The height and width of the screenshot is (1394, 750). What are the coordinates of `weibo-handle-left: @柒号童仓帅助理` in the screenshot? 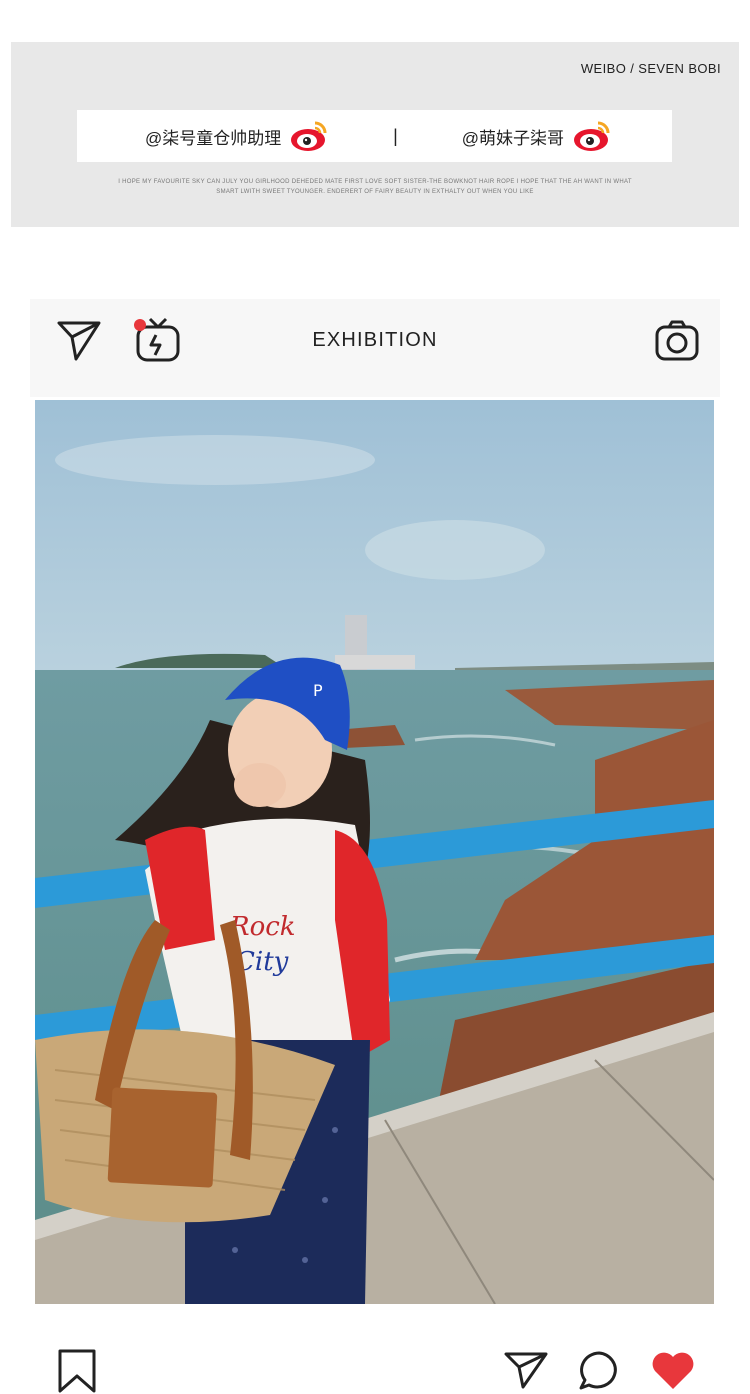 It's located at (237, 136).